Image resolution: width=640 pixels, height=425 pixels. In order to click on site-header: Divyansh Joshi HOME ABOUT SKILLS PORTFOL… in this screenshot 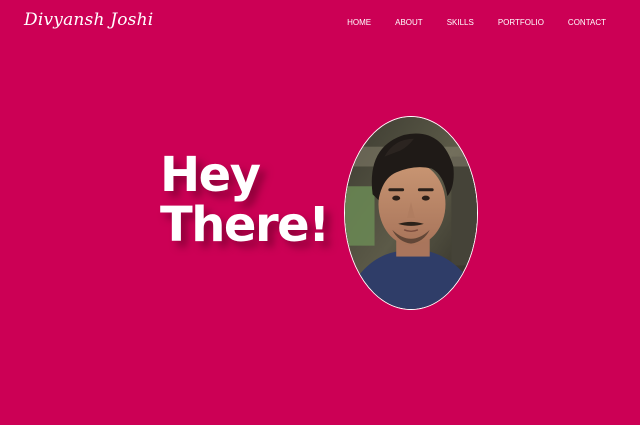, I will do `click(320, 23)`.